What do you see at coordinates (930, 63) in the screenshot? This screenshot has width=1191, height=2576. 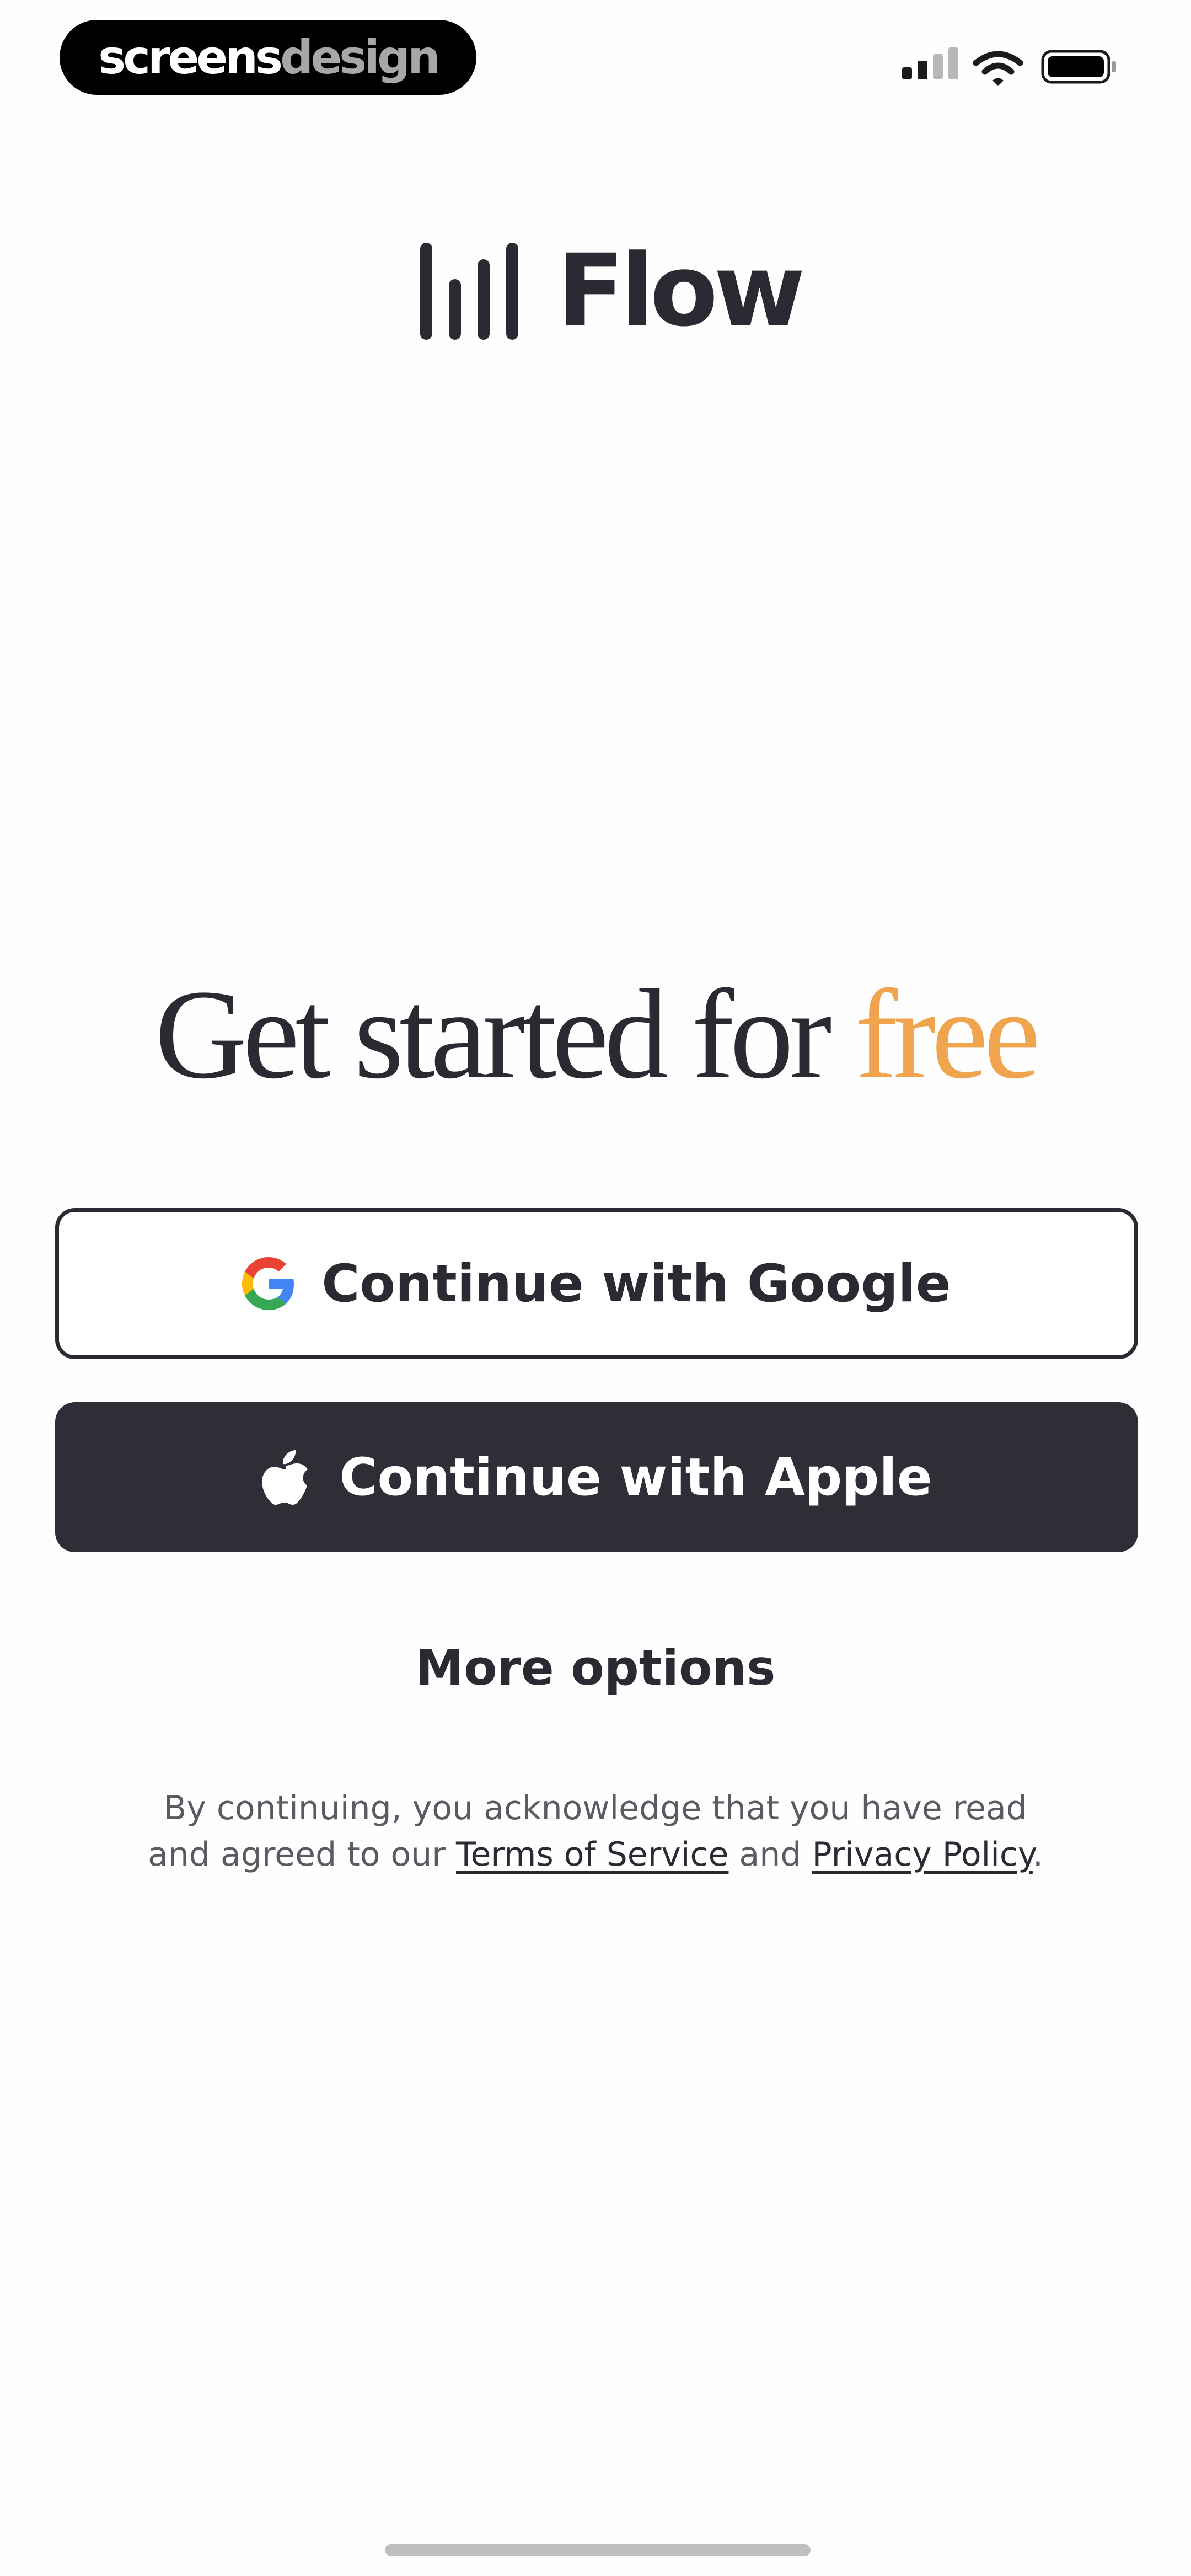 I see `cellular-signal-icon` at bounding box center [930, 63].